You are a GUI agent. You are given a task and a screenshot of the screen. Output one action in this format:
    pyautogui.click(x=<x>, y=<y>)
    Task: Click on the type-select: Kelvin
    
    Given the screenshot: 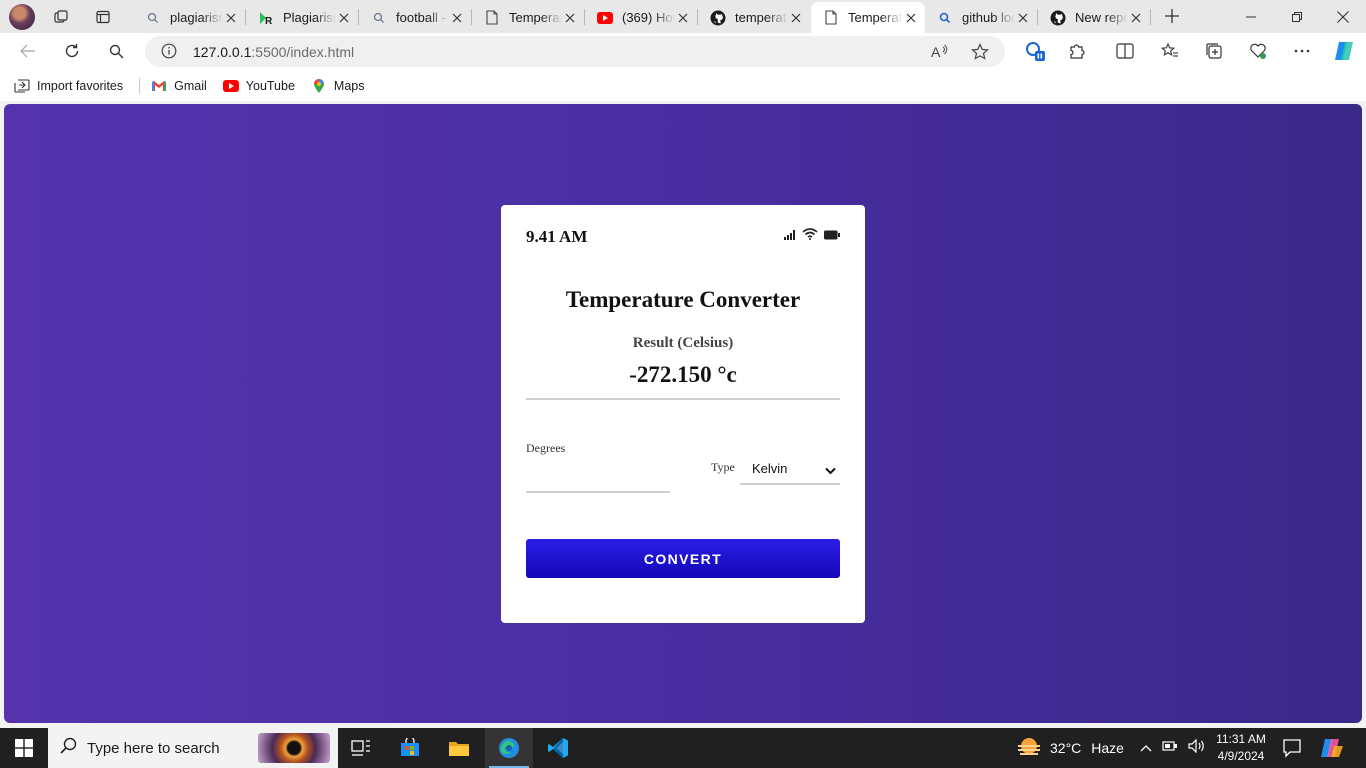 What is the action you would take?
    pyautogui.click(x=790, y=469)
    